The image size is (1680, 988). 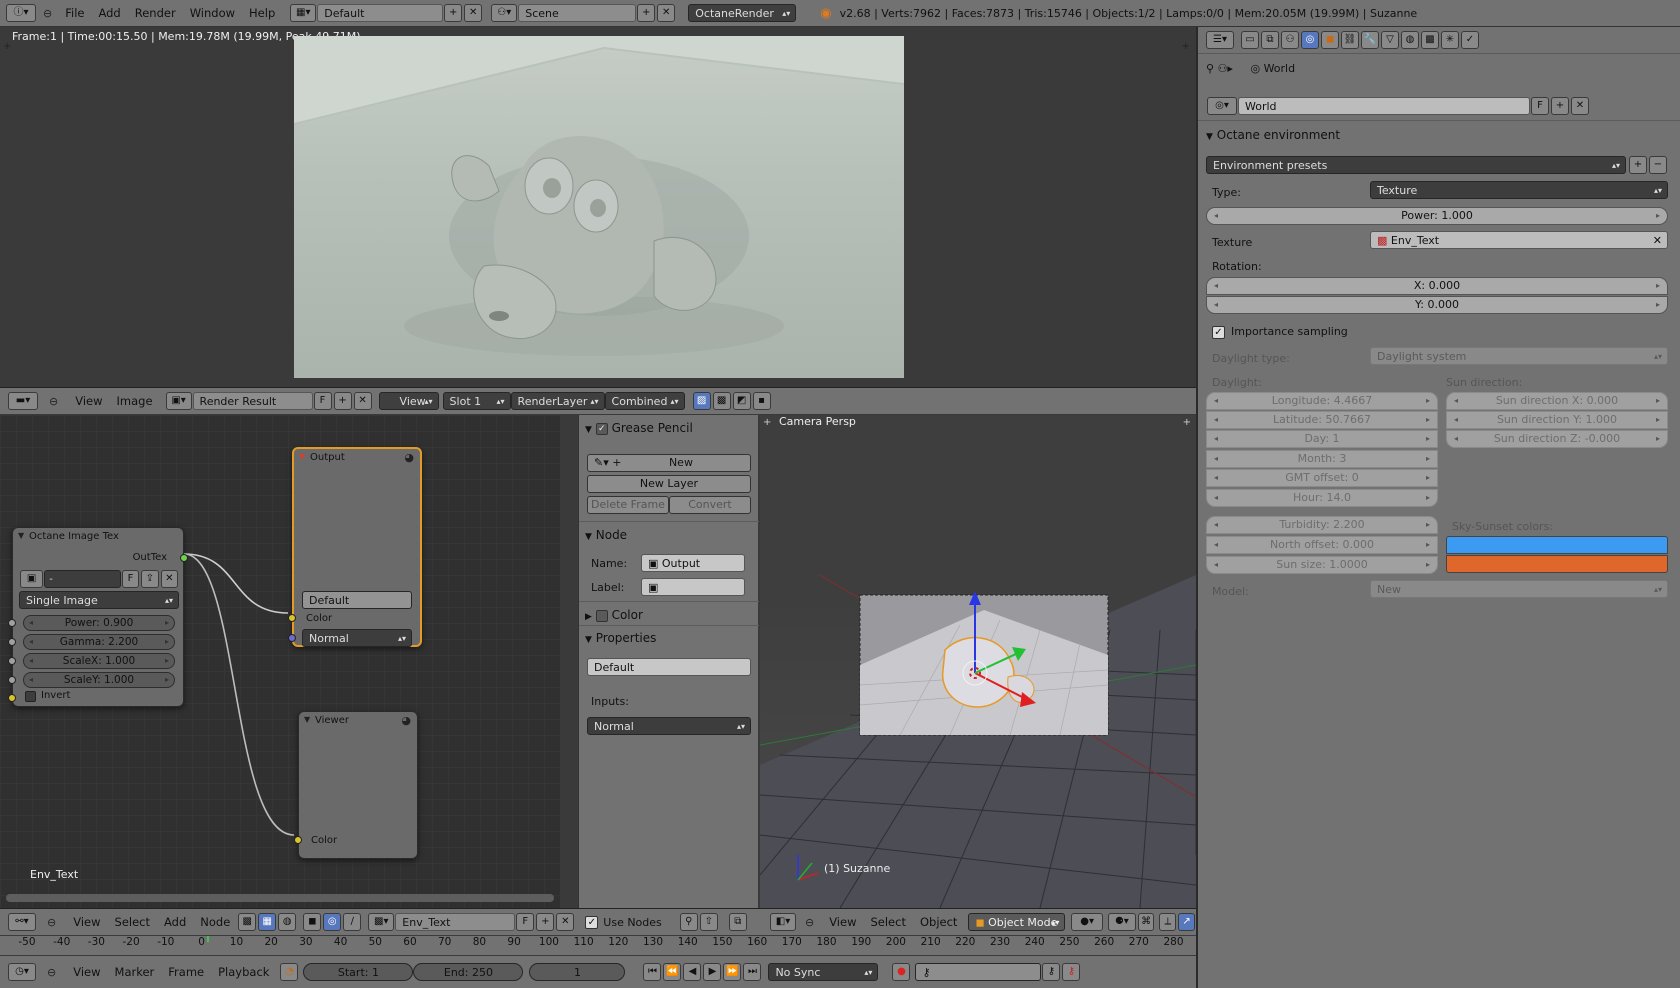 I want to click on texture-browse-icon: ▩▾, so click(x=381, y=922).